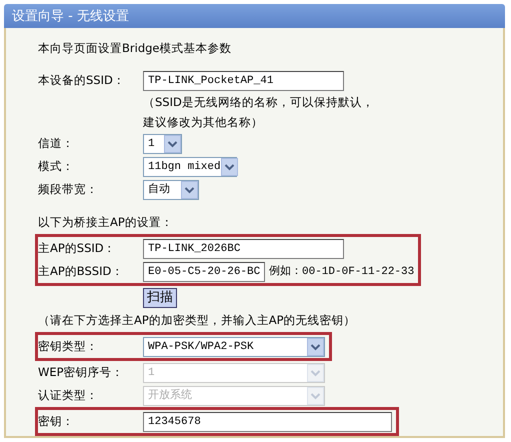 This screenshot has width=511, height=442. What do you see at coordinates (135, 48) in the screenshot?
I see `intro-text: 本向导页面设置Bridge模式基本参数` at bounding box center [135, 48].